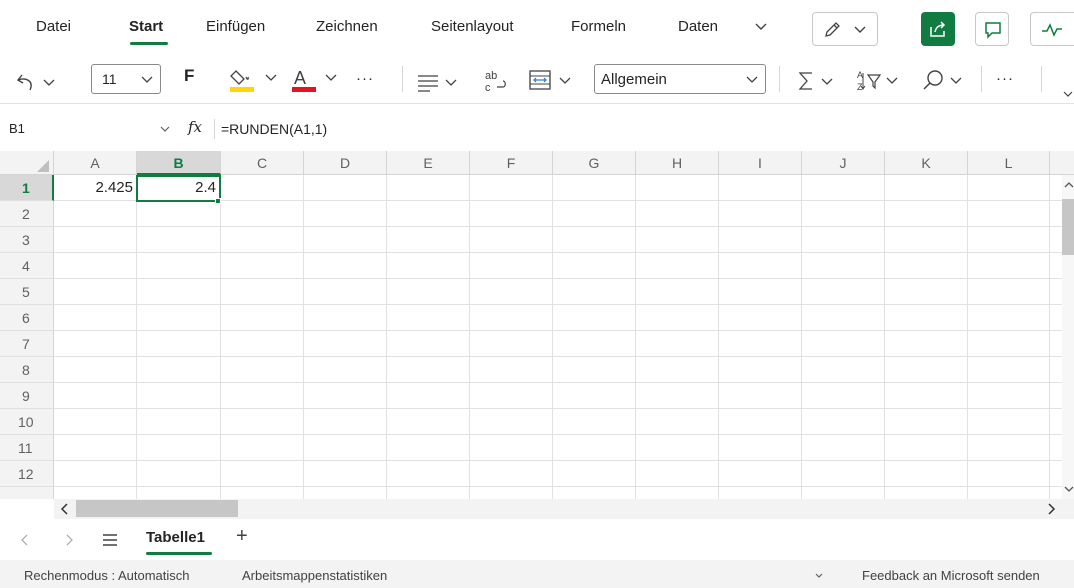 The image size is (1074, 588). I want to click on row-header-4: 4, so click(27, 266).